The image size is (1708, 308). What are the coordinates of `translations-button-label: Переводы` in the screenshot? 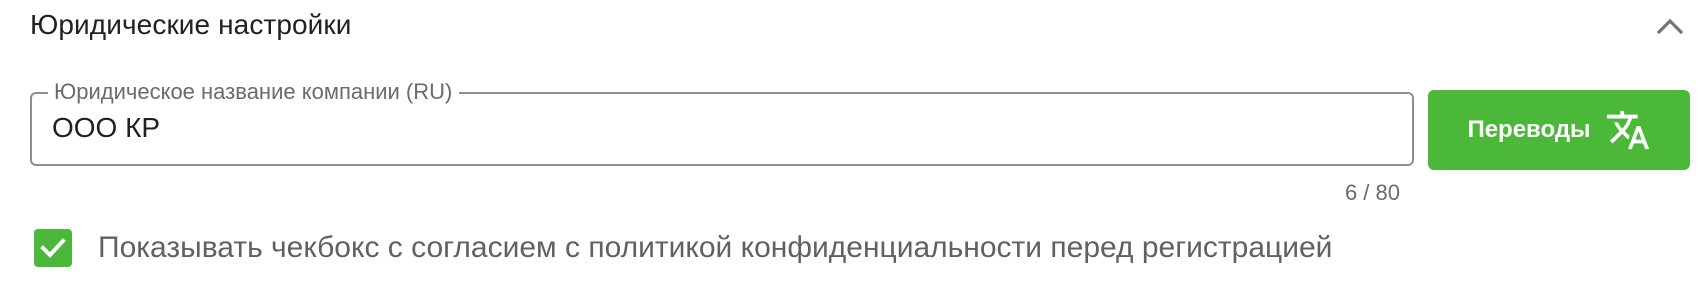 It's located at (1529, 129).